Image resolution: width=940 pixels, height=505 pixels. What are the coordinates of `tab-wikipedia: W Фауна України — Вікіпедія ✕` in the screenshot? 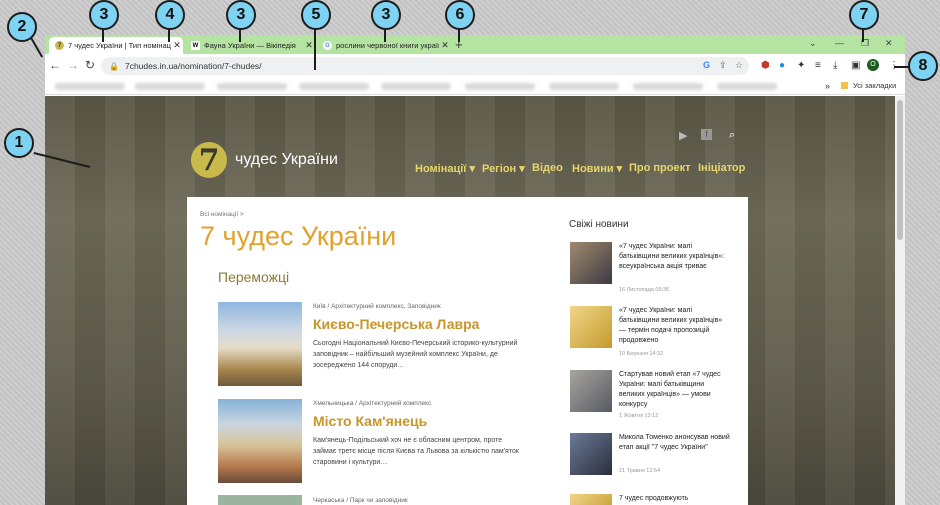 It's located at (250, 45).